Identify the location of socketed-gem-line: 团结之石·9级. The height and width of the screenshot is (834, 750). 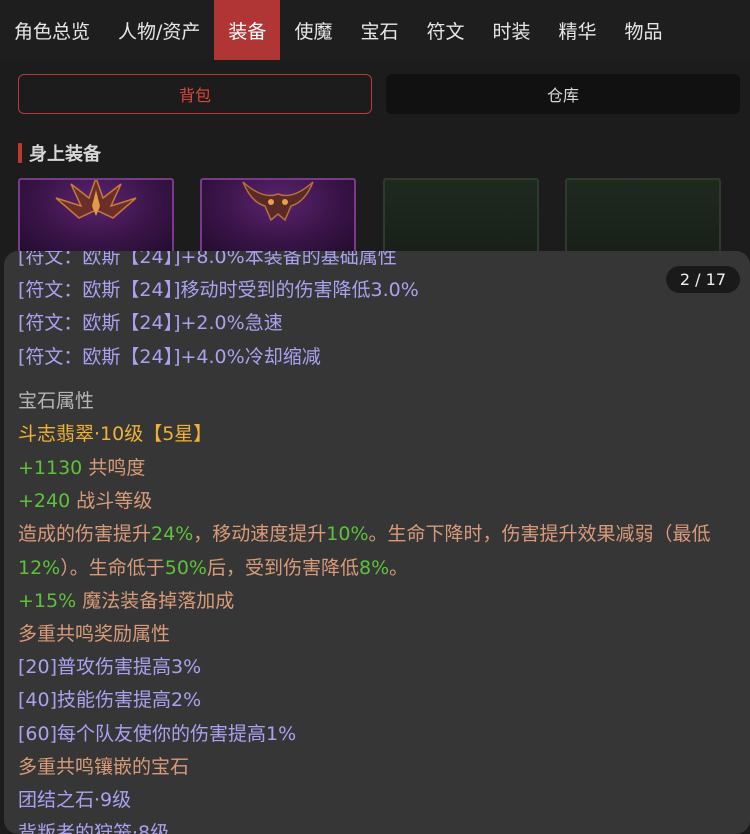
(75, 800).